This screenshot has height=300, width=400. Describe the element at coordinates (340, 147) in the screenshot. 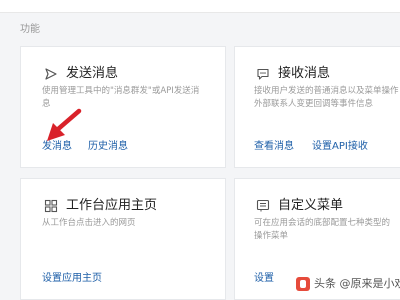

I see `set-api-receive-link: 设置API接收` at that location.